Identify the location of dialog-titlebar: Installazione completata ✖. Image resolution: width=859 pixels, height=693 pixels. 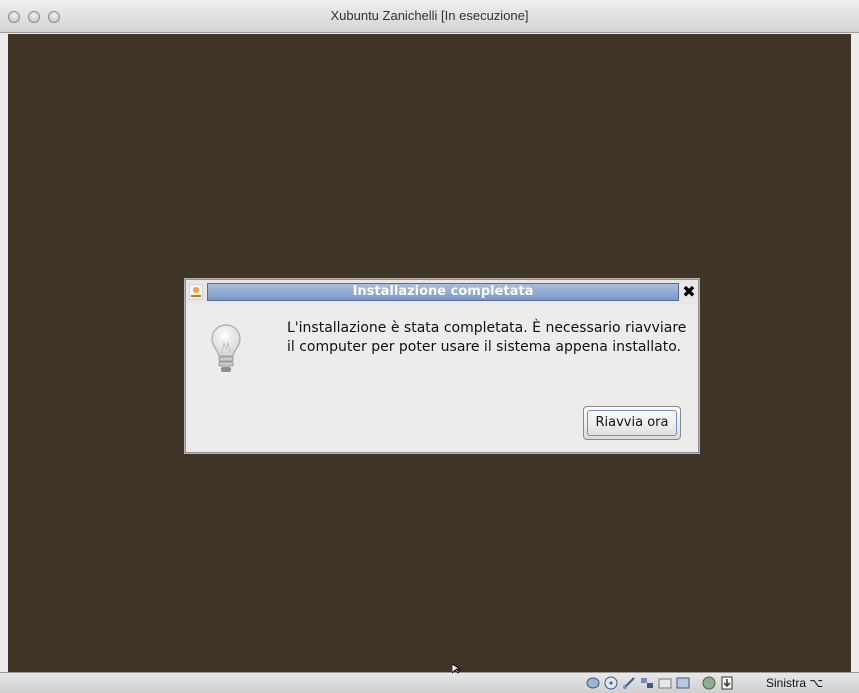
(442, 292).